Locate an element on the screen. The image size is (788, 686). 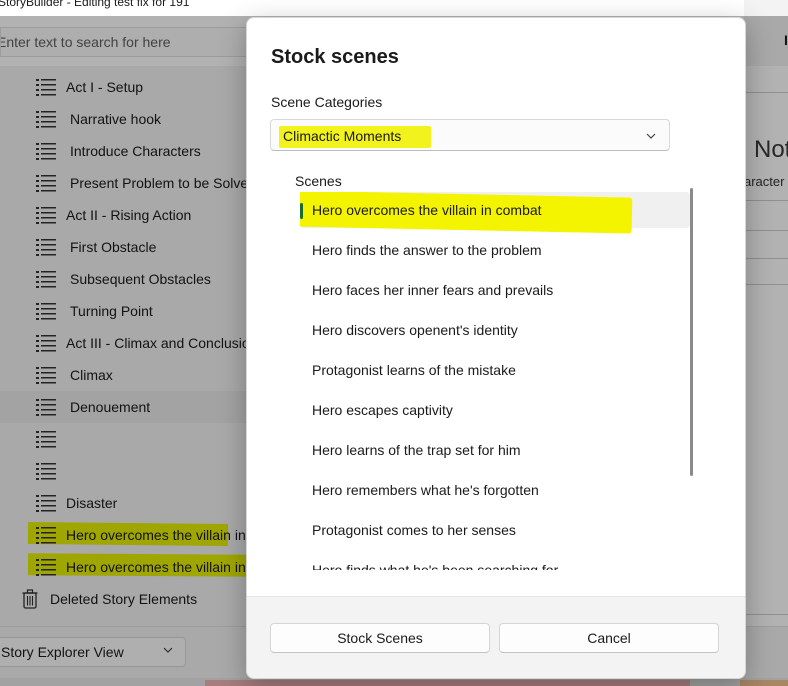
window-titlebar: StoryBuilder - Editing test fix for 191 is located at coordinates (394, 8).